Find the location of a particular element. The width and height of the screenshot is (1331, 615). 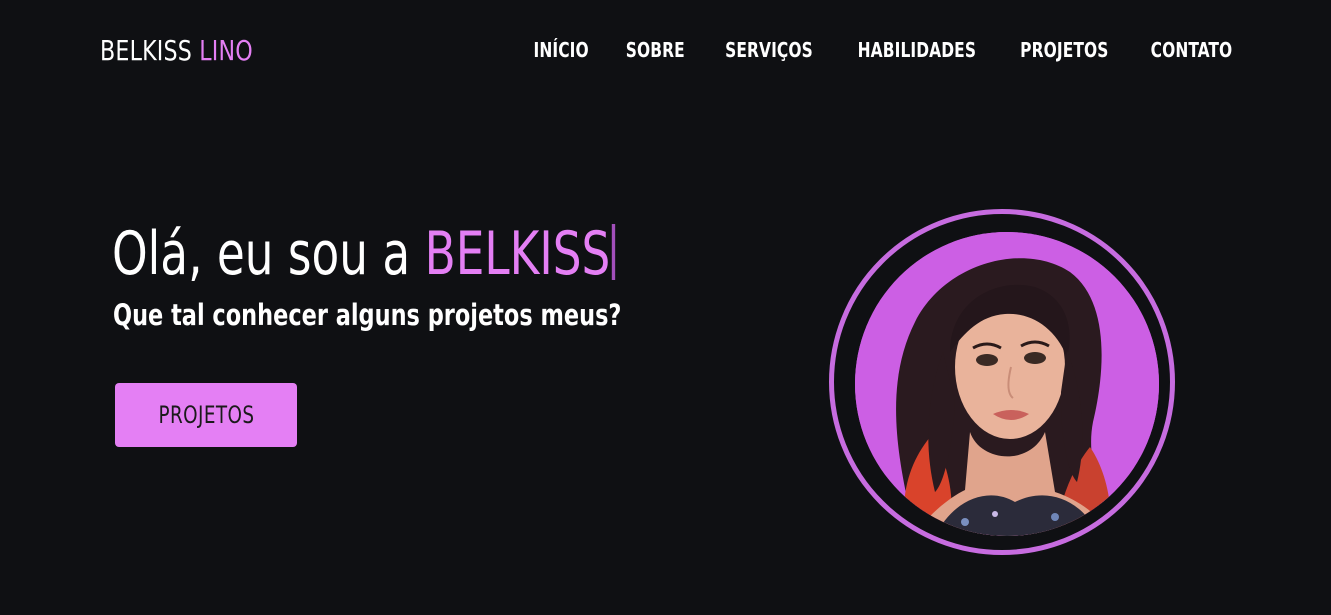

projects-button: PROJETOS is located at coordinates (206, 415).